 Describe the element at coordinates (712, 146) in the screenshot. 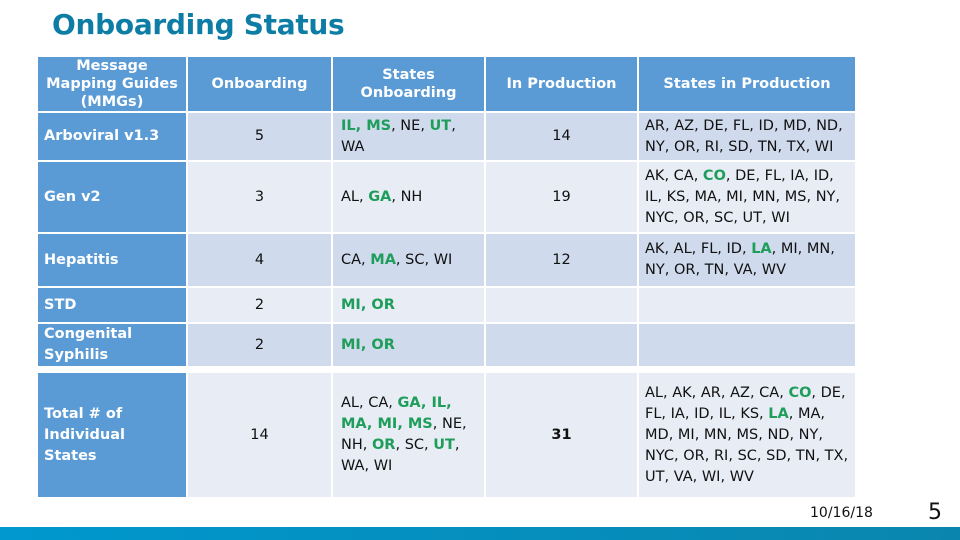

I see `state-code: RI` at that location.